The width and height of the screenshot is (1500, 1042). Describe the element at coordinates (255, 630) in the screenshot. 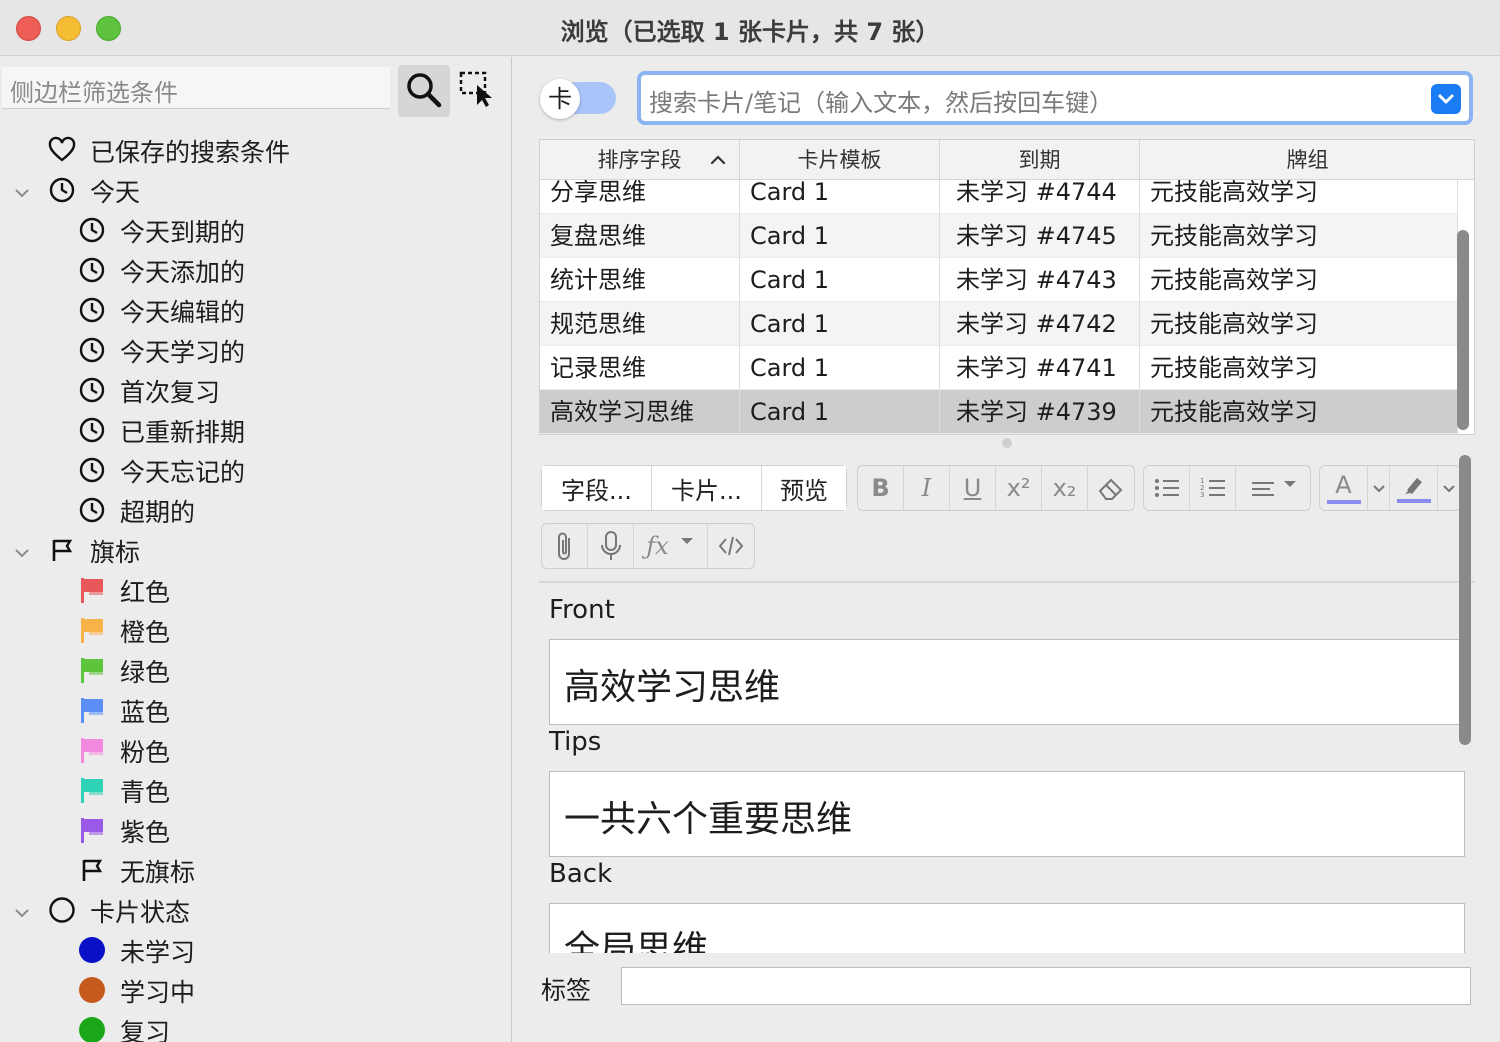

I see `sidebar-item: 橙色` at that location.